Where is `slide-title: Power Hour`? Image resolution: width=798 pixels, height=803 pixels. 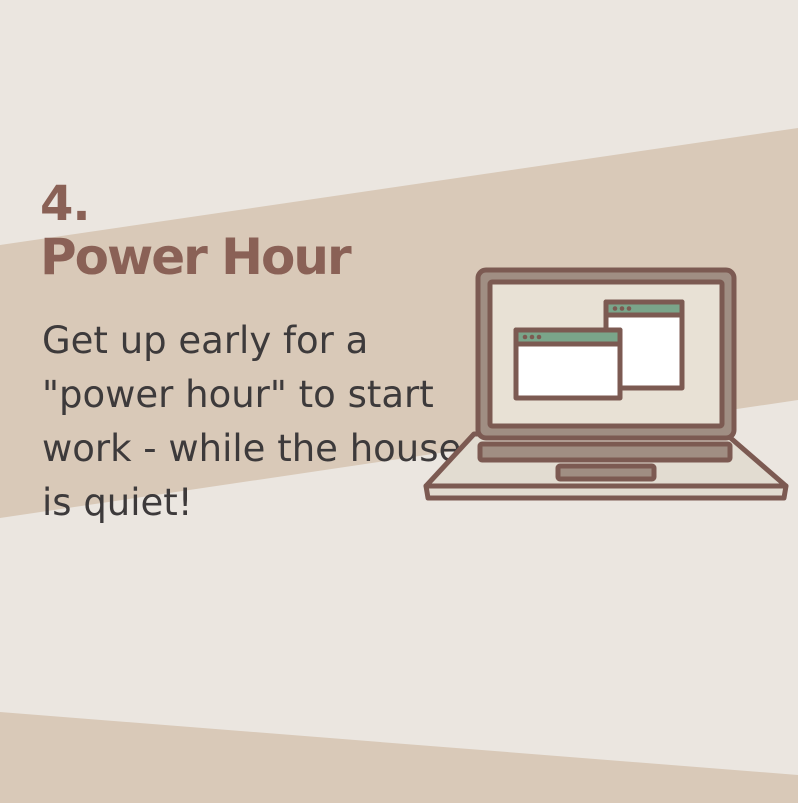
slide-title: Power Hour is located at coordinates (196, 257).